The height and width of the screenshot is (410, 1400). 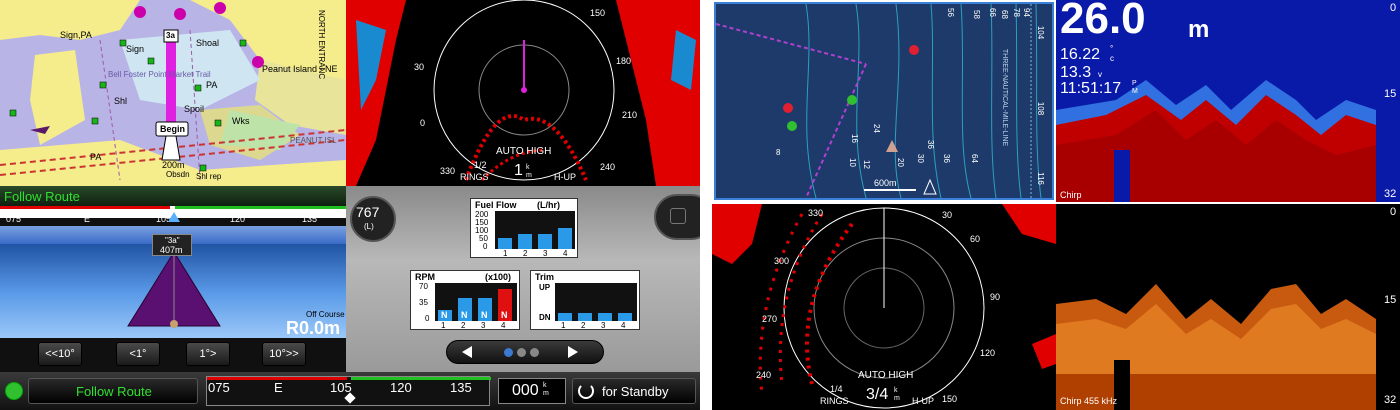 I want to click on radar-top-bearing-330: 330, so click(x=448, y=171).